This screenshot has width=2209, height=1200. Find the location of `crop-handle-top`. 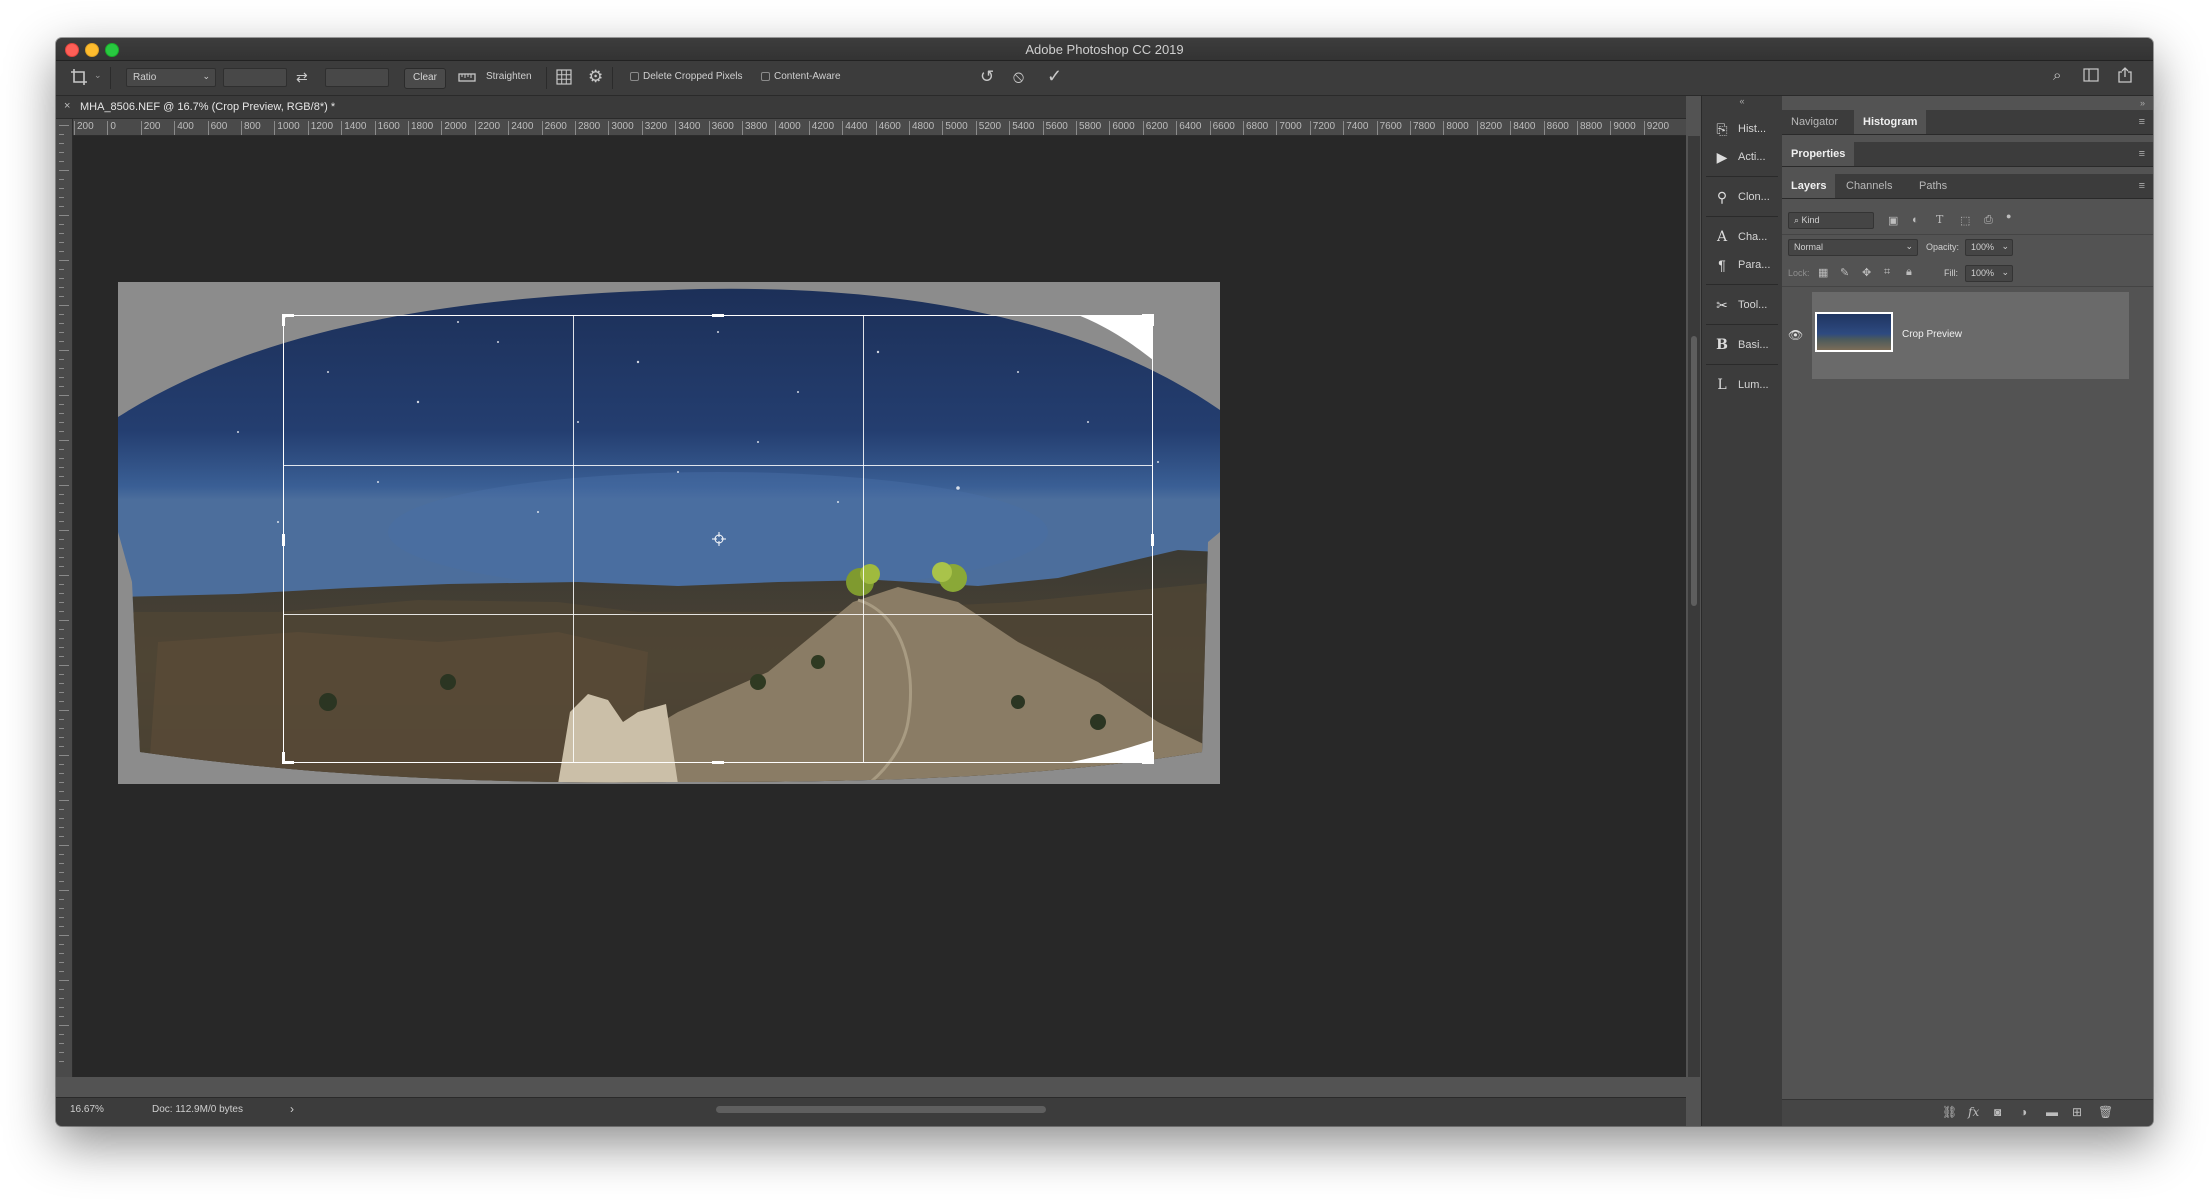

crop-handle-top is located at coordinates (718, 315).